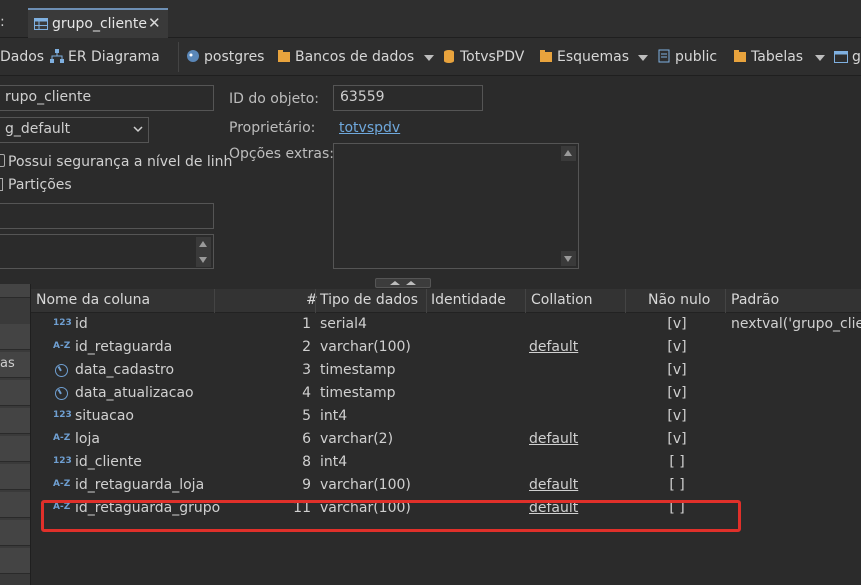 Image resolution: width=861 pixels, height=585 pixels. What do you see at coordinates (345, 58) in the screenshot?
I see `breadcrumb-bancos: Bancos de dados` at bounding box center [345, 58].